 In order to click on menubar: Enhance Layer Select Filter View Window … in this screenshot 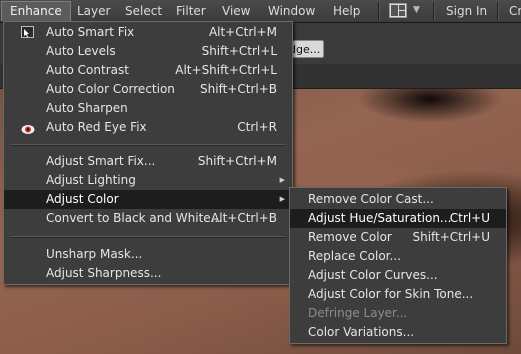, I will do `click(260, 11)`.